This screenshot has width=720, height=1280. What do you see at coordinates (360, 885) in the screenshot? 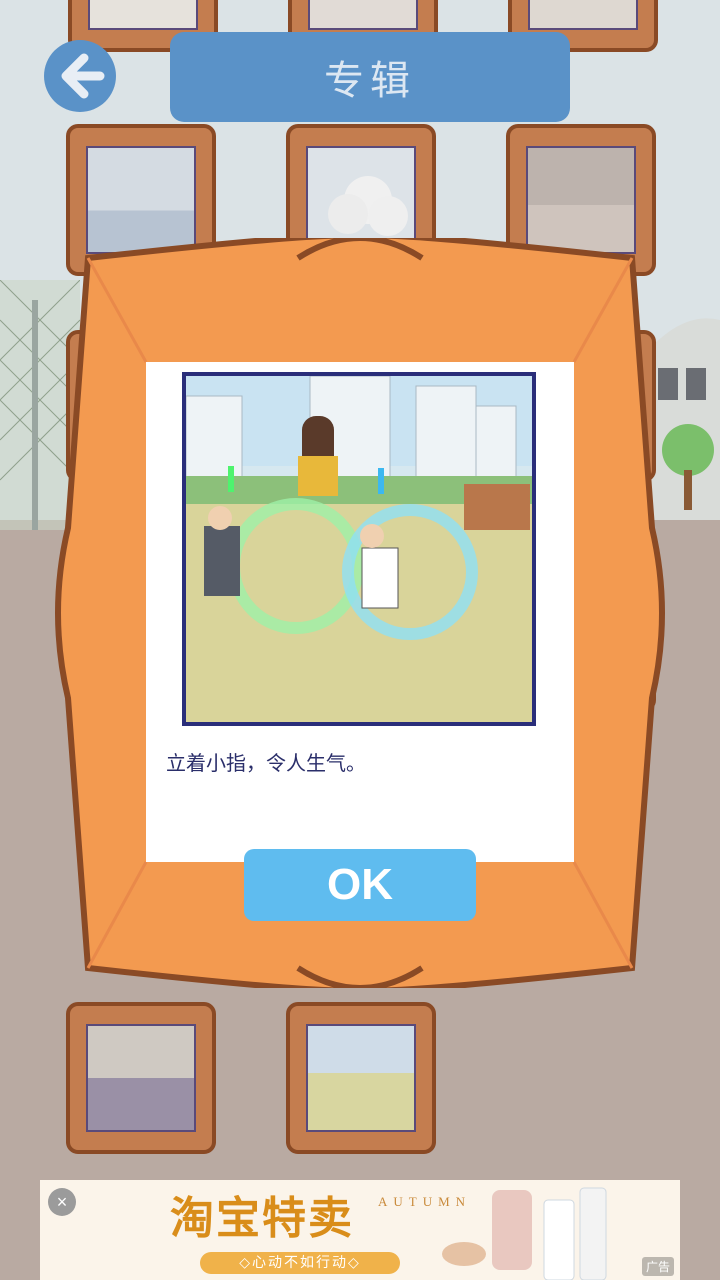
I see `ok-button: OK` at bounding box center [360, 885].